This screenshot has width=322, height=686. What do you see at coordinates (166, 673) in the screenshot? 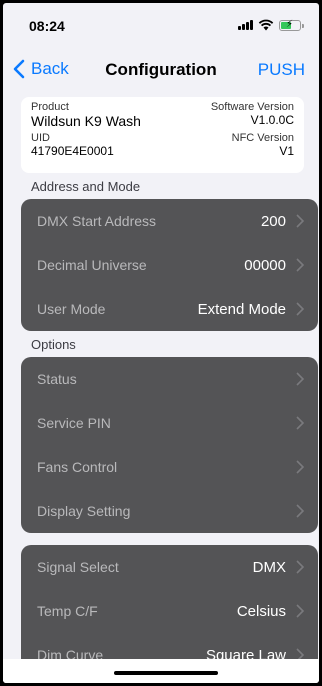
I see `home-indicator` at bounding box center [166, 673].